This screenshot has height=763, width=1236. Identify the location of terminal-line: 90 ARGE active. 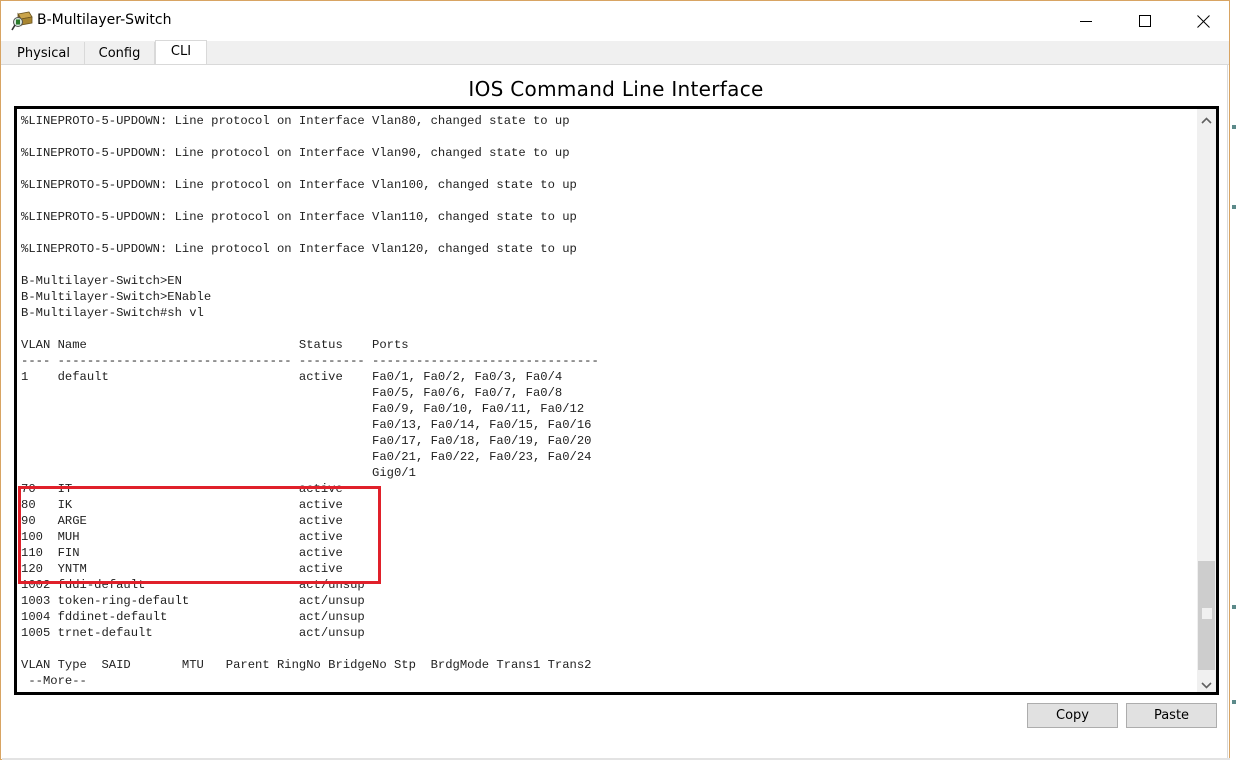
(197, 521).